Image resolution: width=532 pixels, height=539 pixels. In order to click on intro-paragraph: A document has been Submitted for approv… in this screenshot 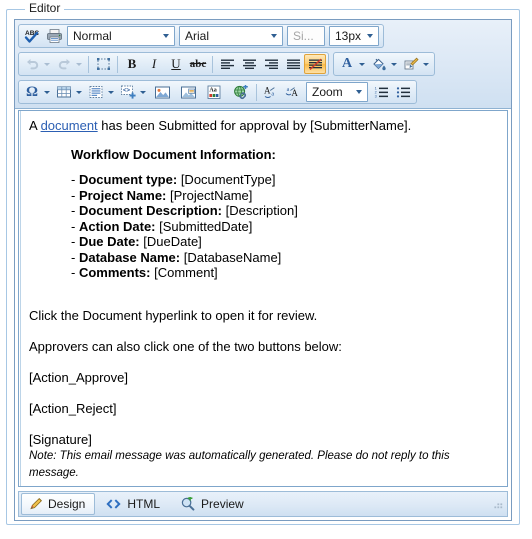, I will do `click(264, 125)`.